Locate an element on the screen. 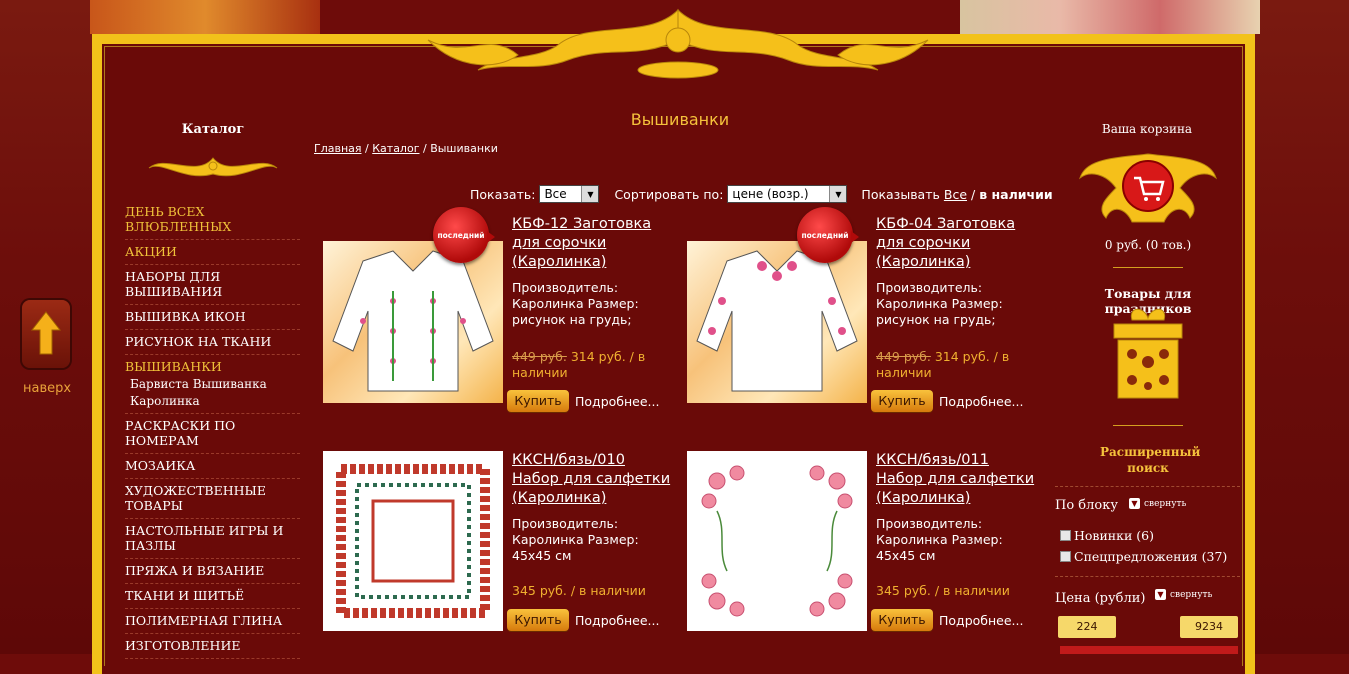 The height and width of the screenshot is (674, 1349). breadcrumb: Главная / Каталог / Вышиванки is located at coordinates (406, 148).